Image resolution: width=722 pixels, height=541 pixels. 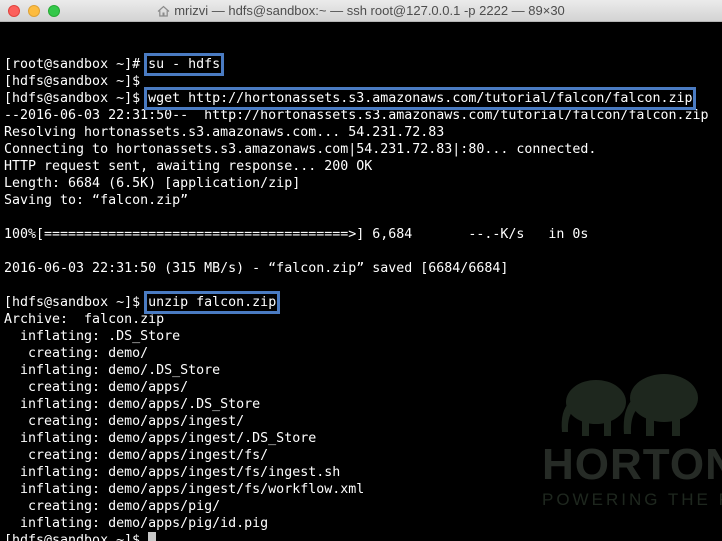 I want to click on output-line: creating: demo/apps/pig/, so click(x=112, y=506).